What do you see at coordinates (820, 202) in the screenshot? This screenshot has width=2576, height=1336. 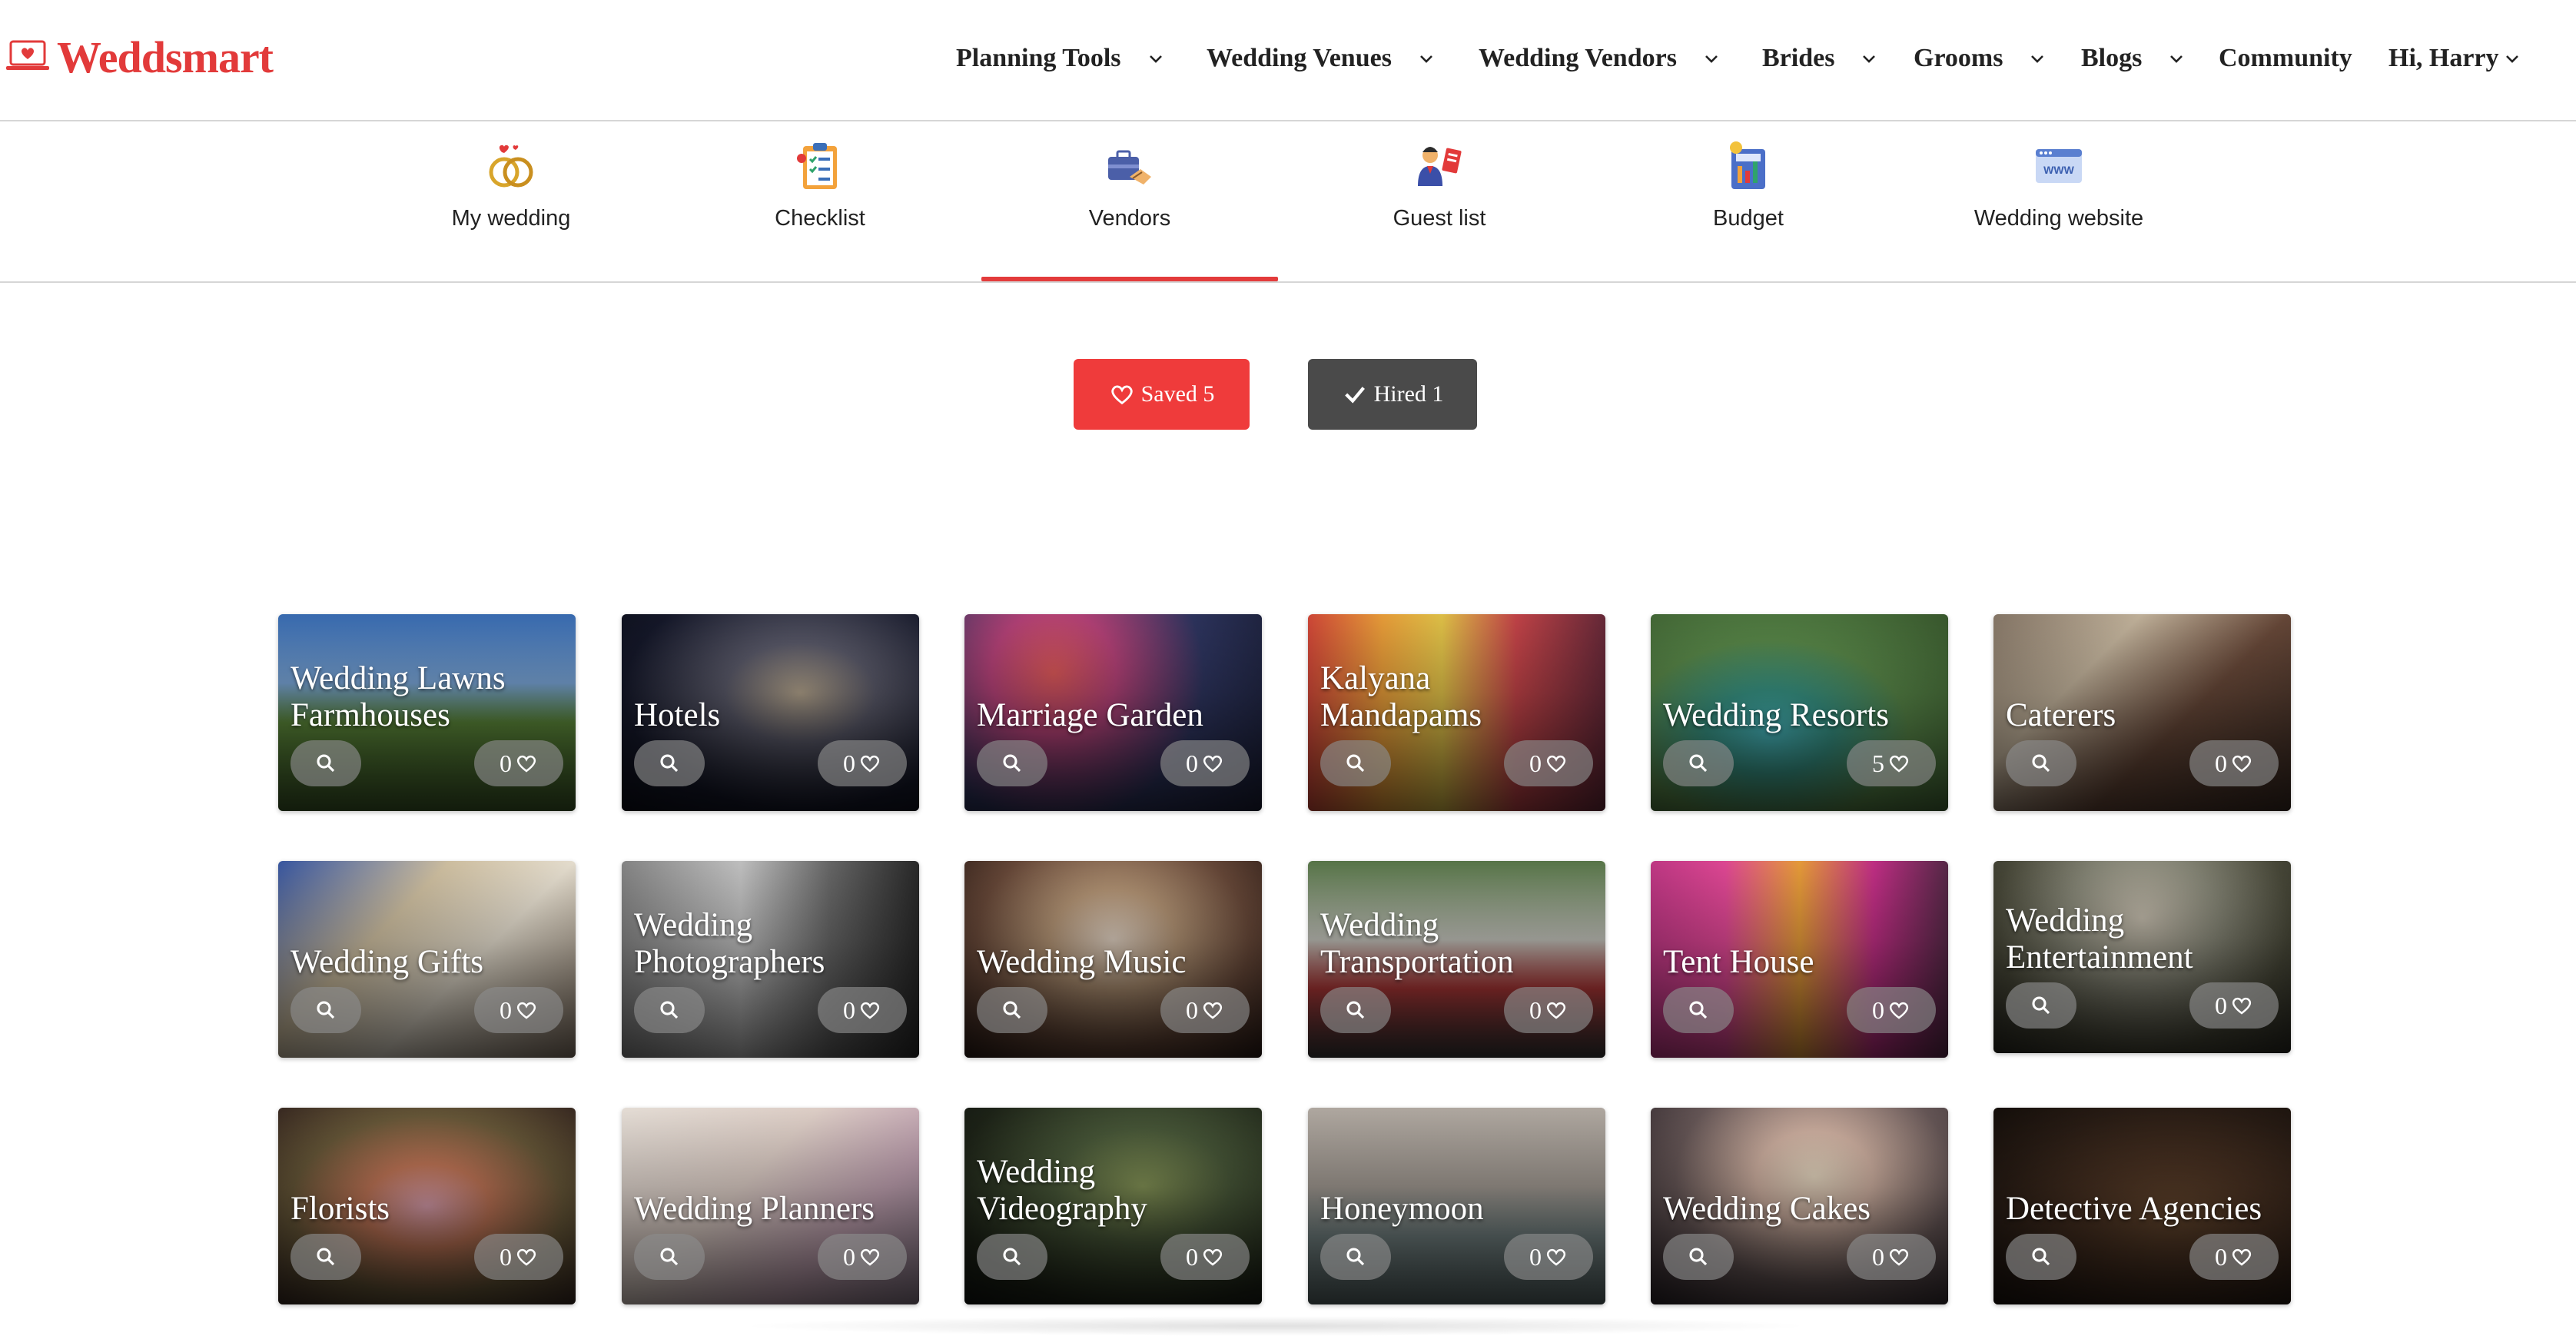 I see `tab-checklist: Checklist` at bounding box center [820, 202].